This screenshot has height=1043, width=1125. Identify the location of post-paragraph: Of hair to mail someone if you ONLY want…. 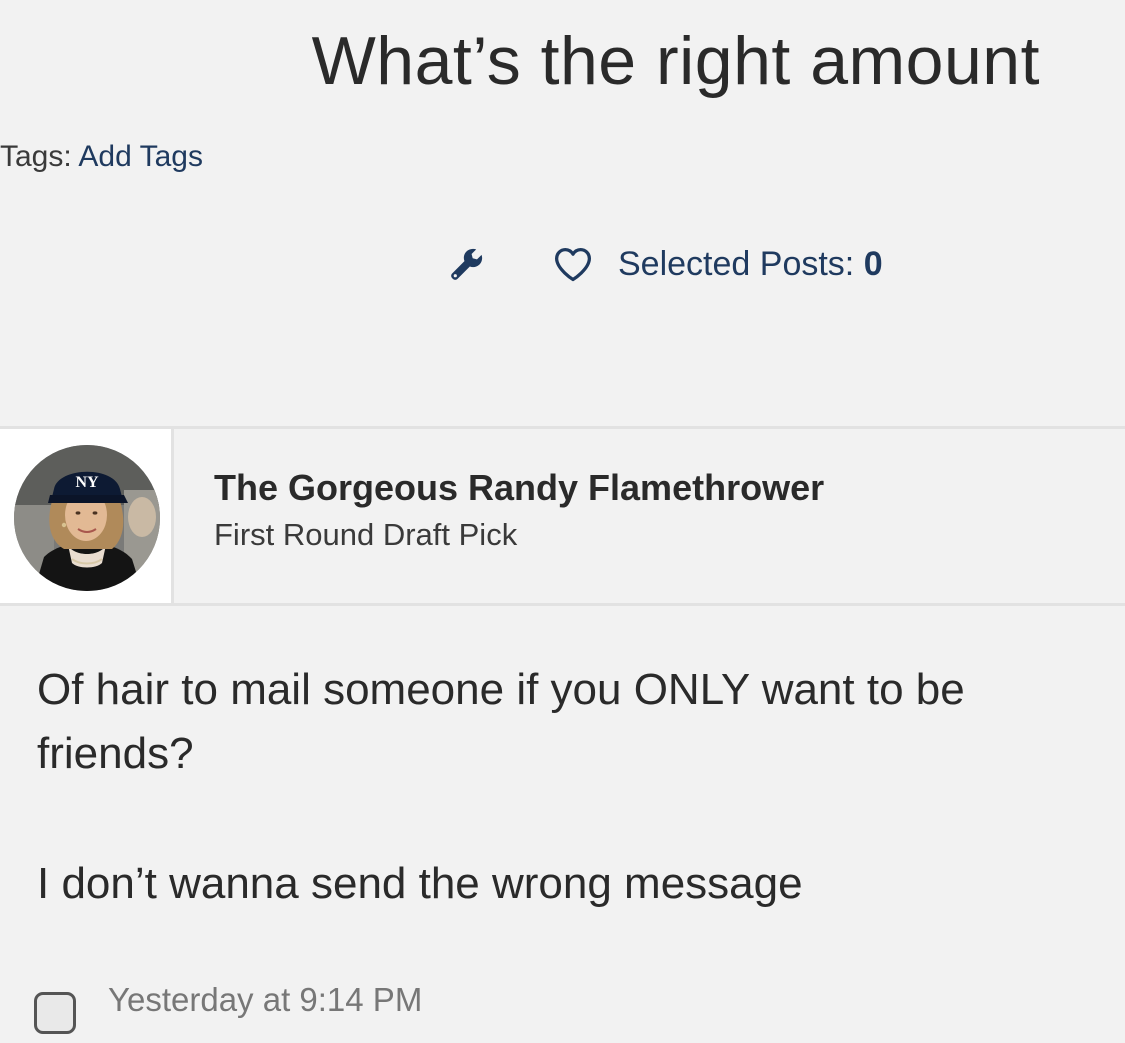
(501, 721).